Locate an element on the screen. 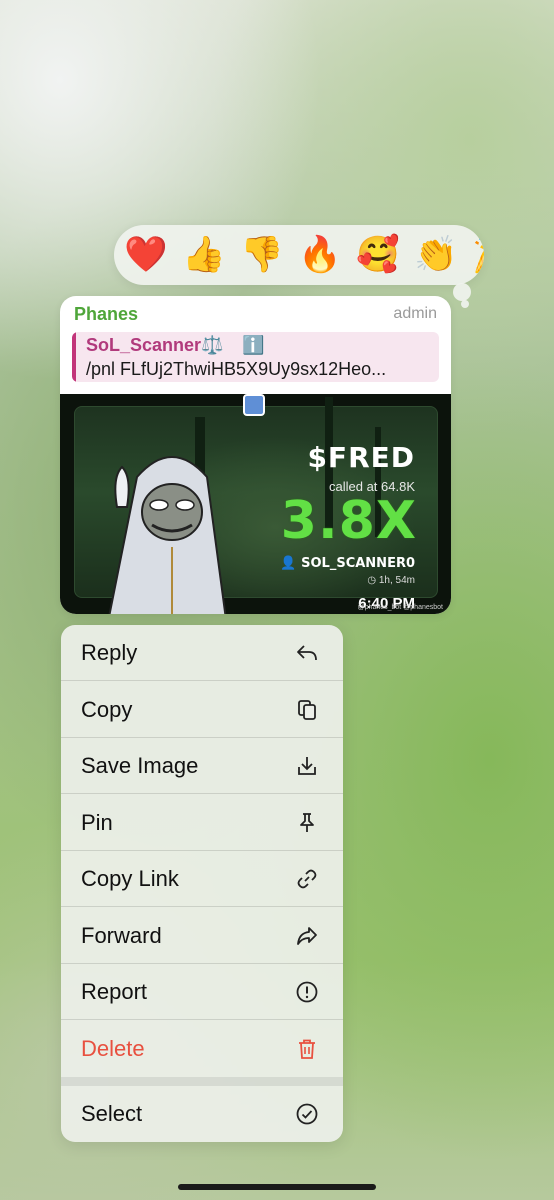 This screenshot has height=1200, width=554. menu-item-label: Pin is located at coordinates (97, 822).